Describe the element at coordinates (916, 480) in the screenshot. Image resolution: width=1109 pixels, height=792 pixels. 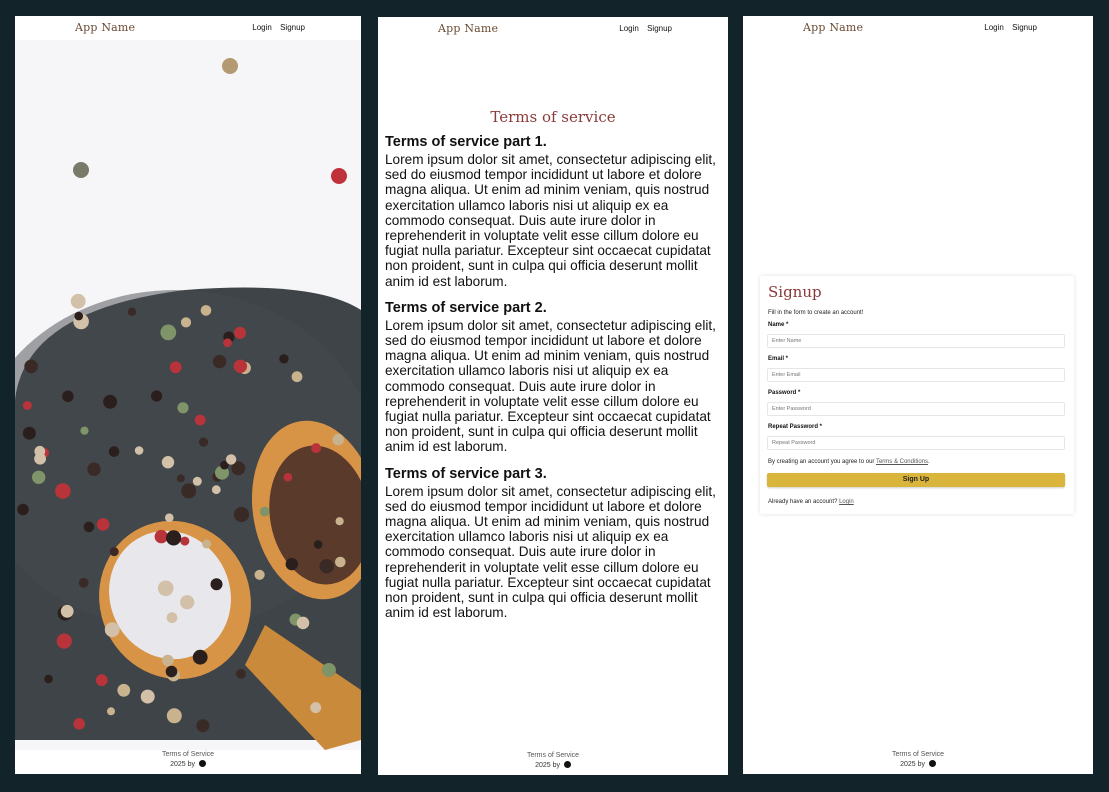
I see `signup-button: Sign Up` at that location.